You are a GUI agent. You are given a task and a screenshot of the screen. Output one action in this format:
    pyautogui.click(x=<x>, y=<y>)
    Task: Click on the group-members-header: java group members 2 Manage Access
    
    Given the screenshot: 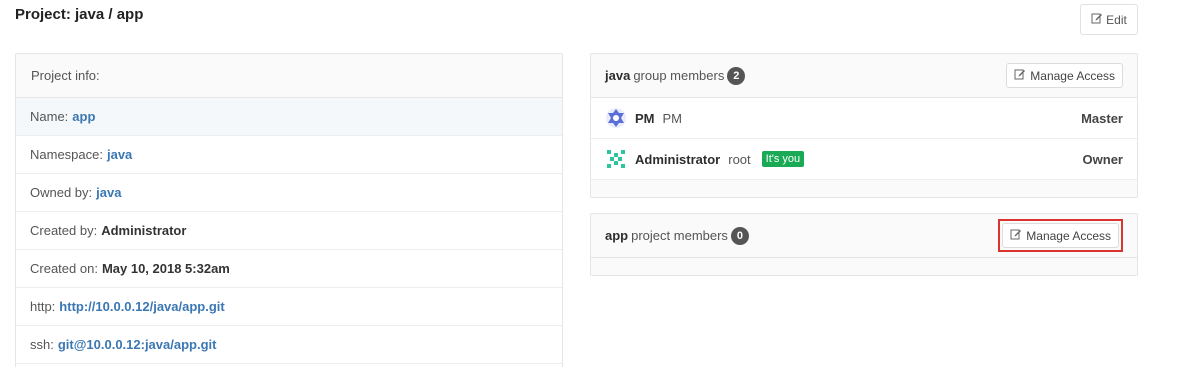 What is the action you would take?
    pyautogui.click(x=864, y=76)
    